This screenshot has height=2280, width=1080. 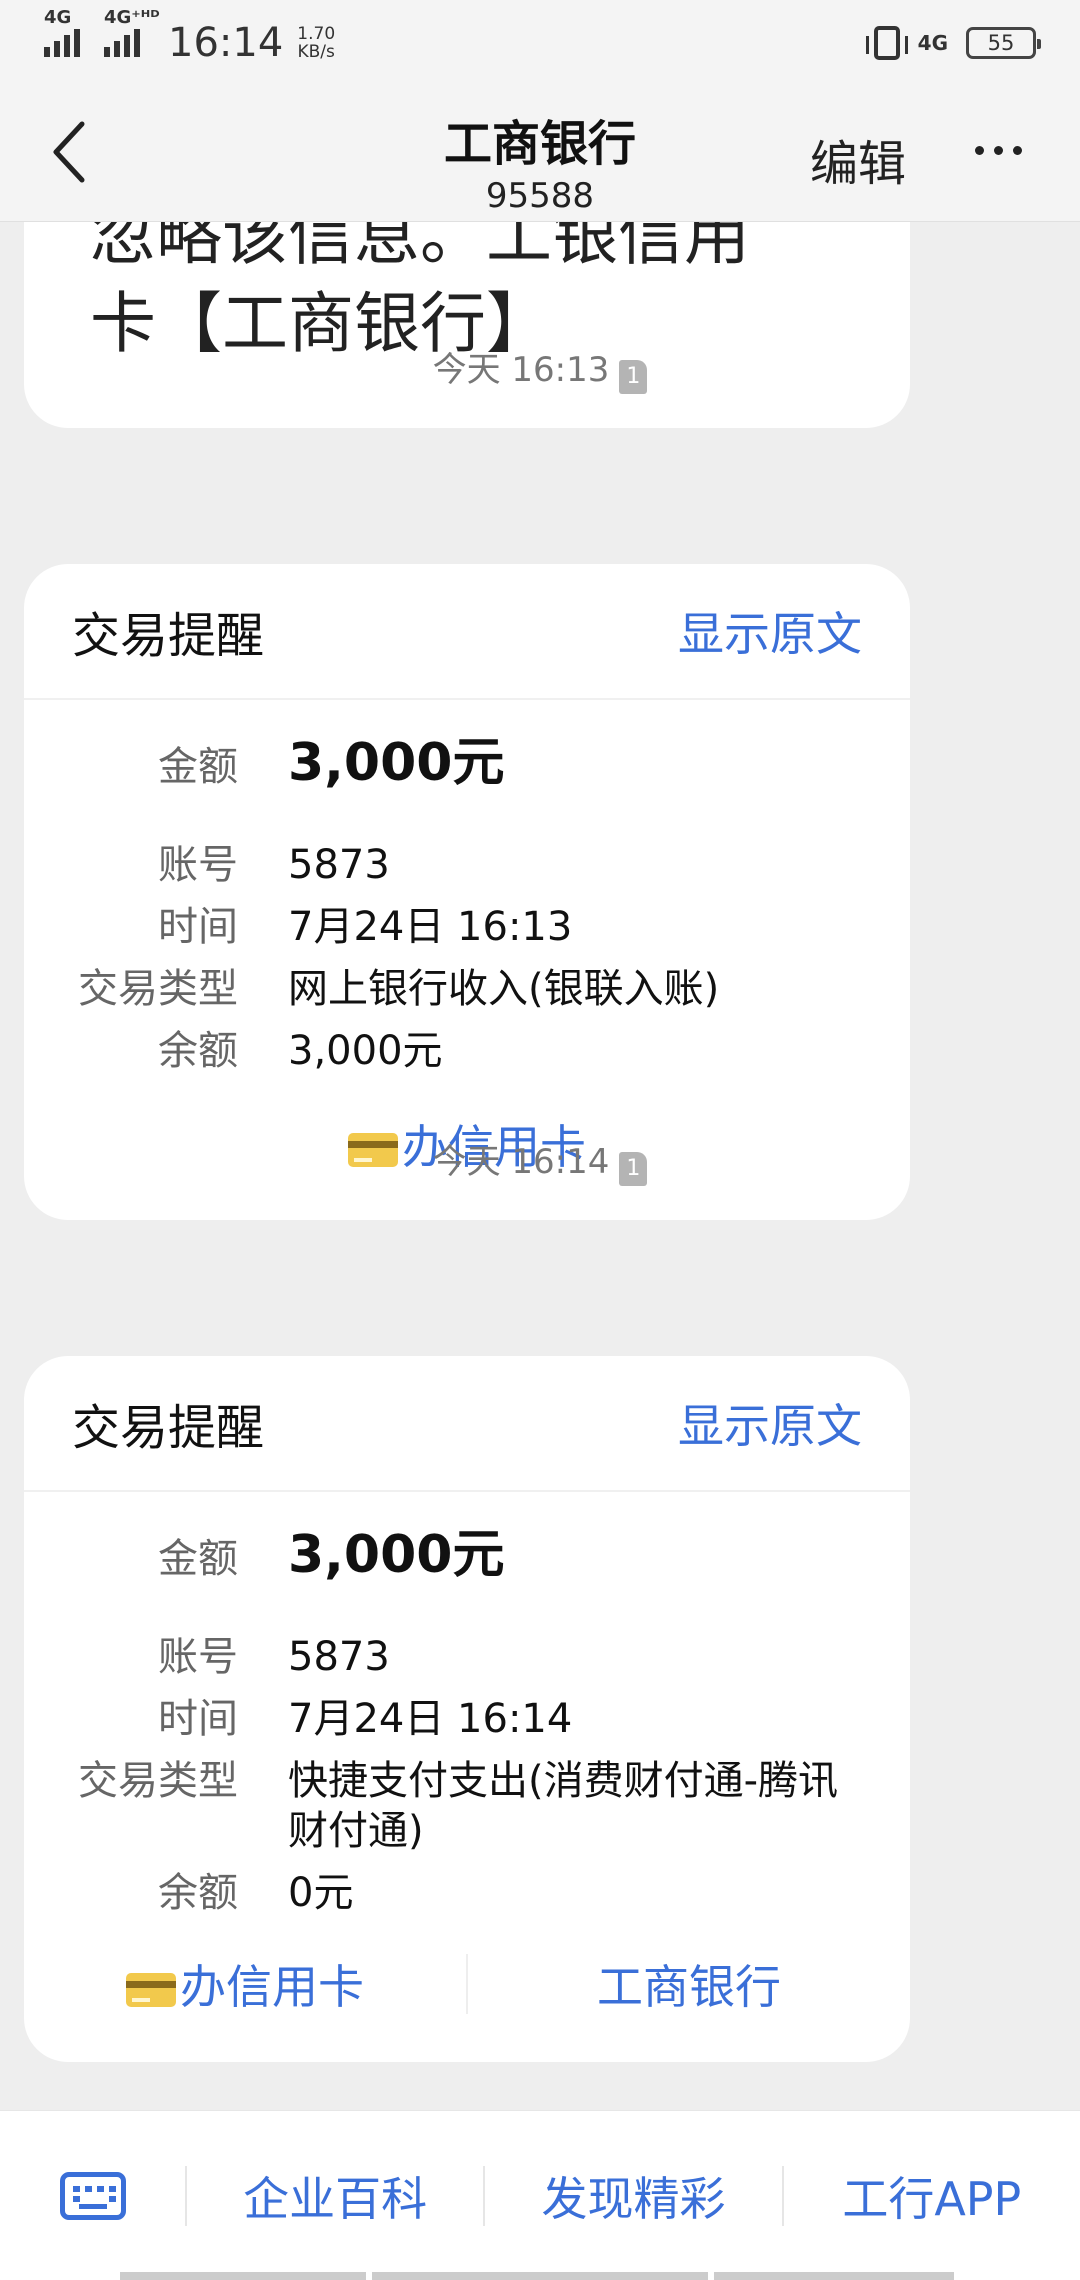 I want to click on chevron-left-icon, so click(x=69, y=152).